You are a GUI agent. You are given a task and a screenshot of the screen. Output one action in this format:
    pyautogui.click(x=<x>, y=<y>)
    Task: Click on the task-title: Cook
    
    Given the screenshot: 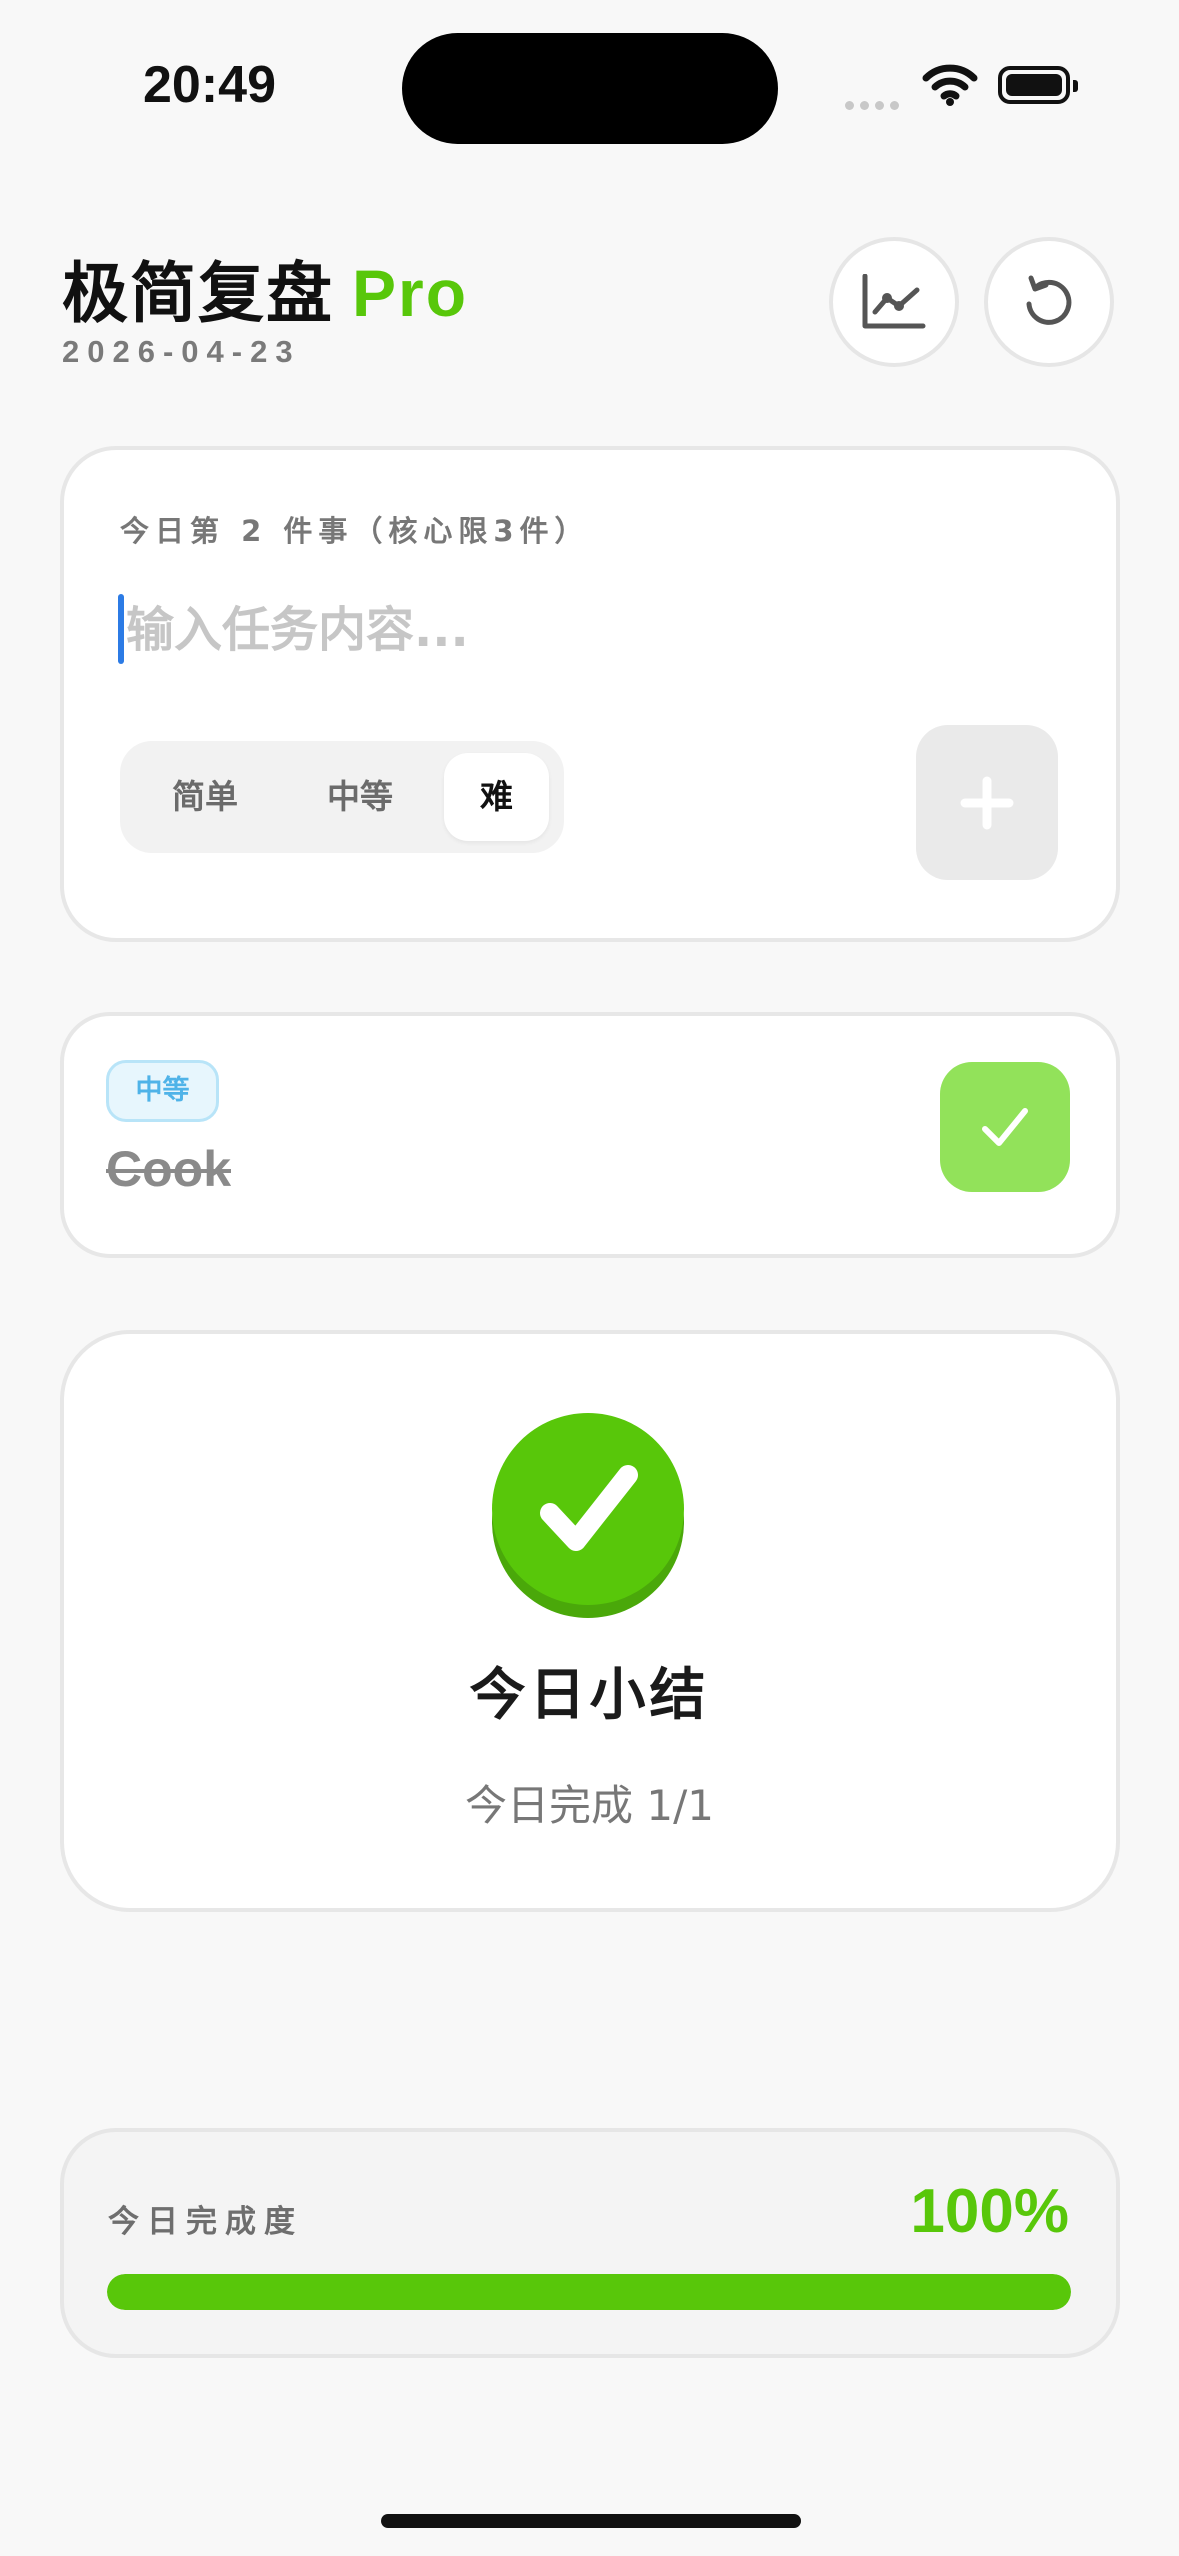 What is the action you would take?
    pyautogui.click(x=168, y=1169)
    